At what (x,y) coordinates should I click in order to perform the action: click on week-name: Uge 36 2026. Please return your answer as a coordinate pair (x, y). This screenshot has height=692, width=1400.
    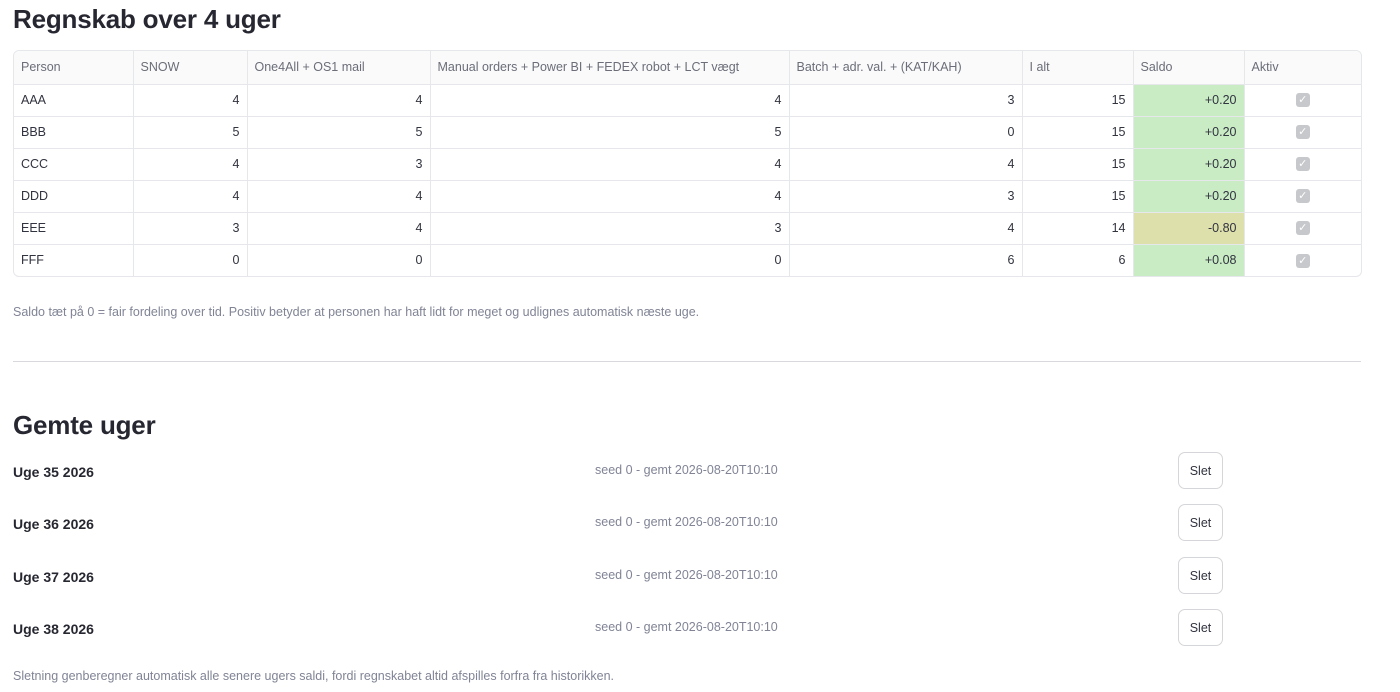
    Looking at the image, I should click on (53, 524).